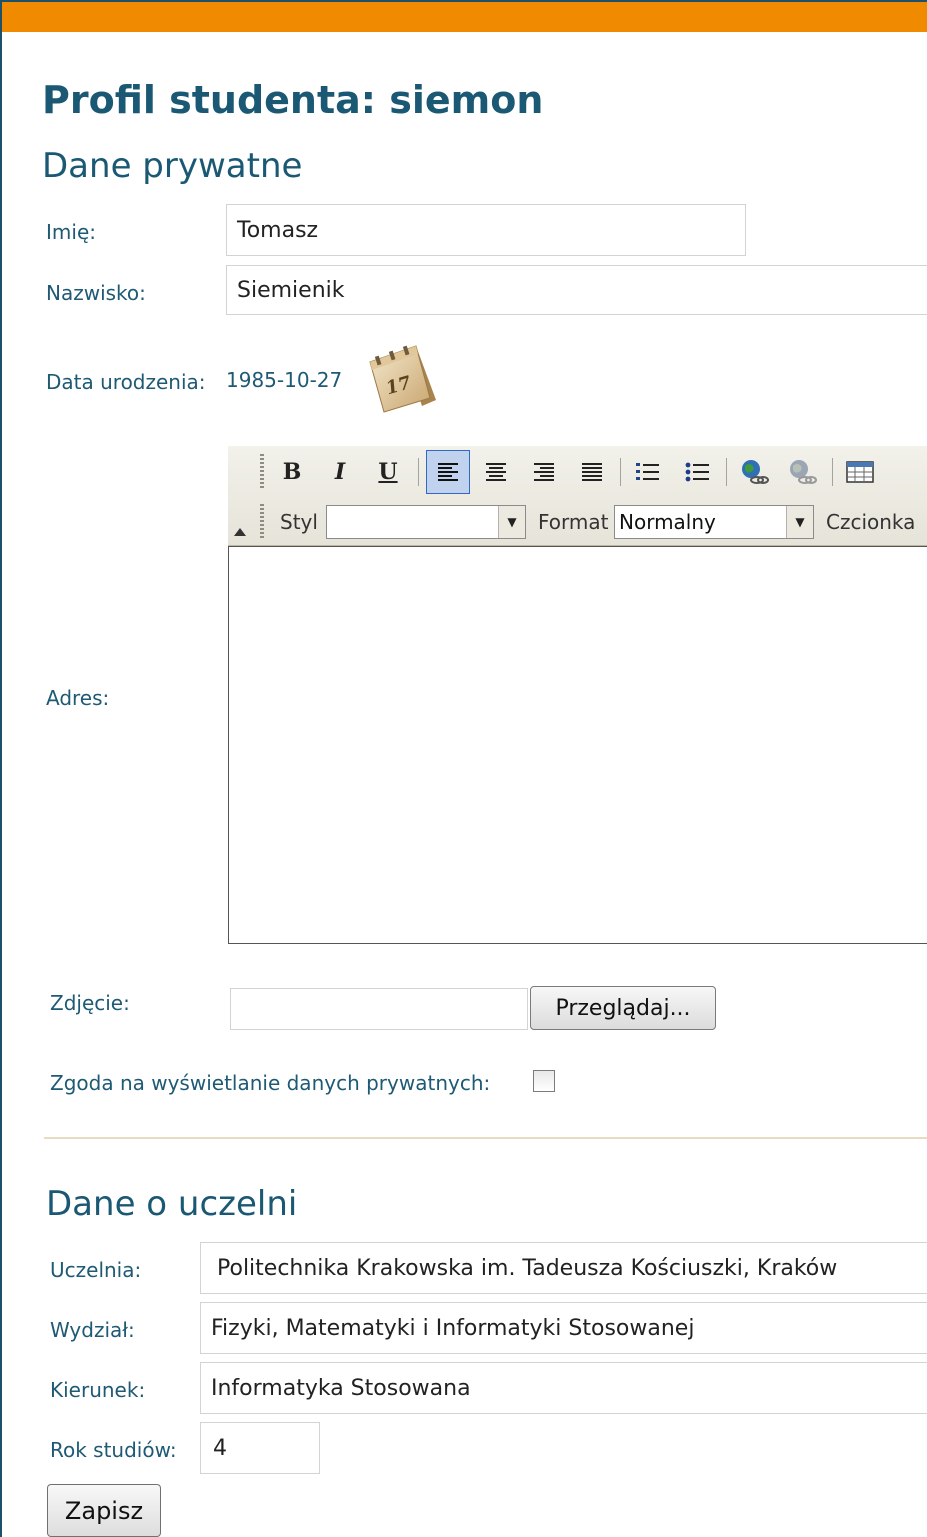 This screenshot has width=927, height=1537. What do you see at coordinates (90, 1003) in the screenshot?
I see `photo-label: Zdjęcie:` at bounding box center [90, 1003].